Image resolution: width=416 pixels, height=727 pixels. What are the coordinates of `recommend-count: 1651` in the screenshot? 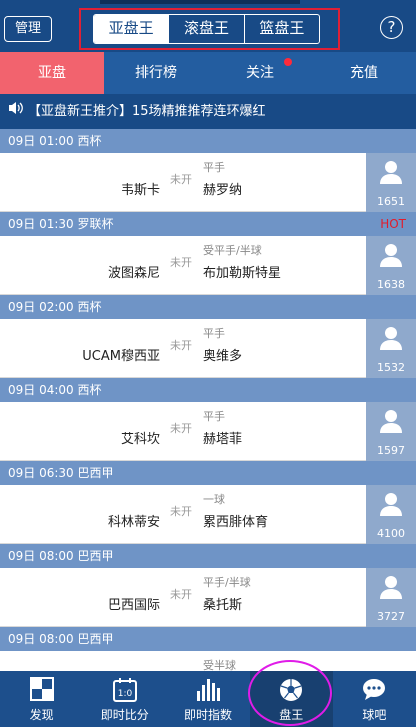 It's located at (391, 182).